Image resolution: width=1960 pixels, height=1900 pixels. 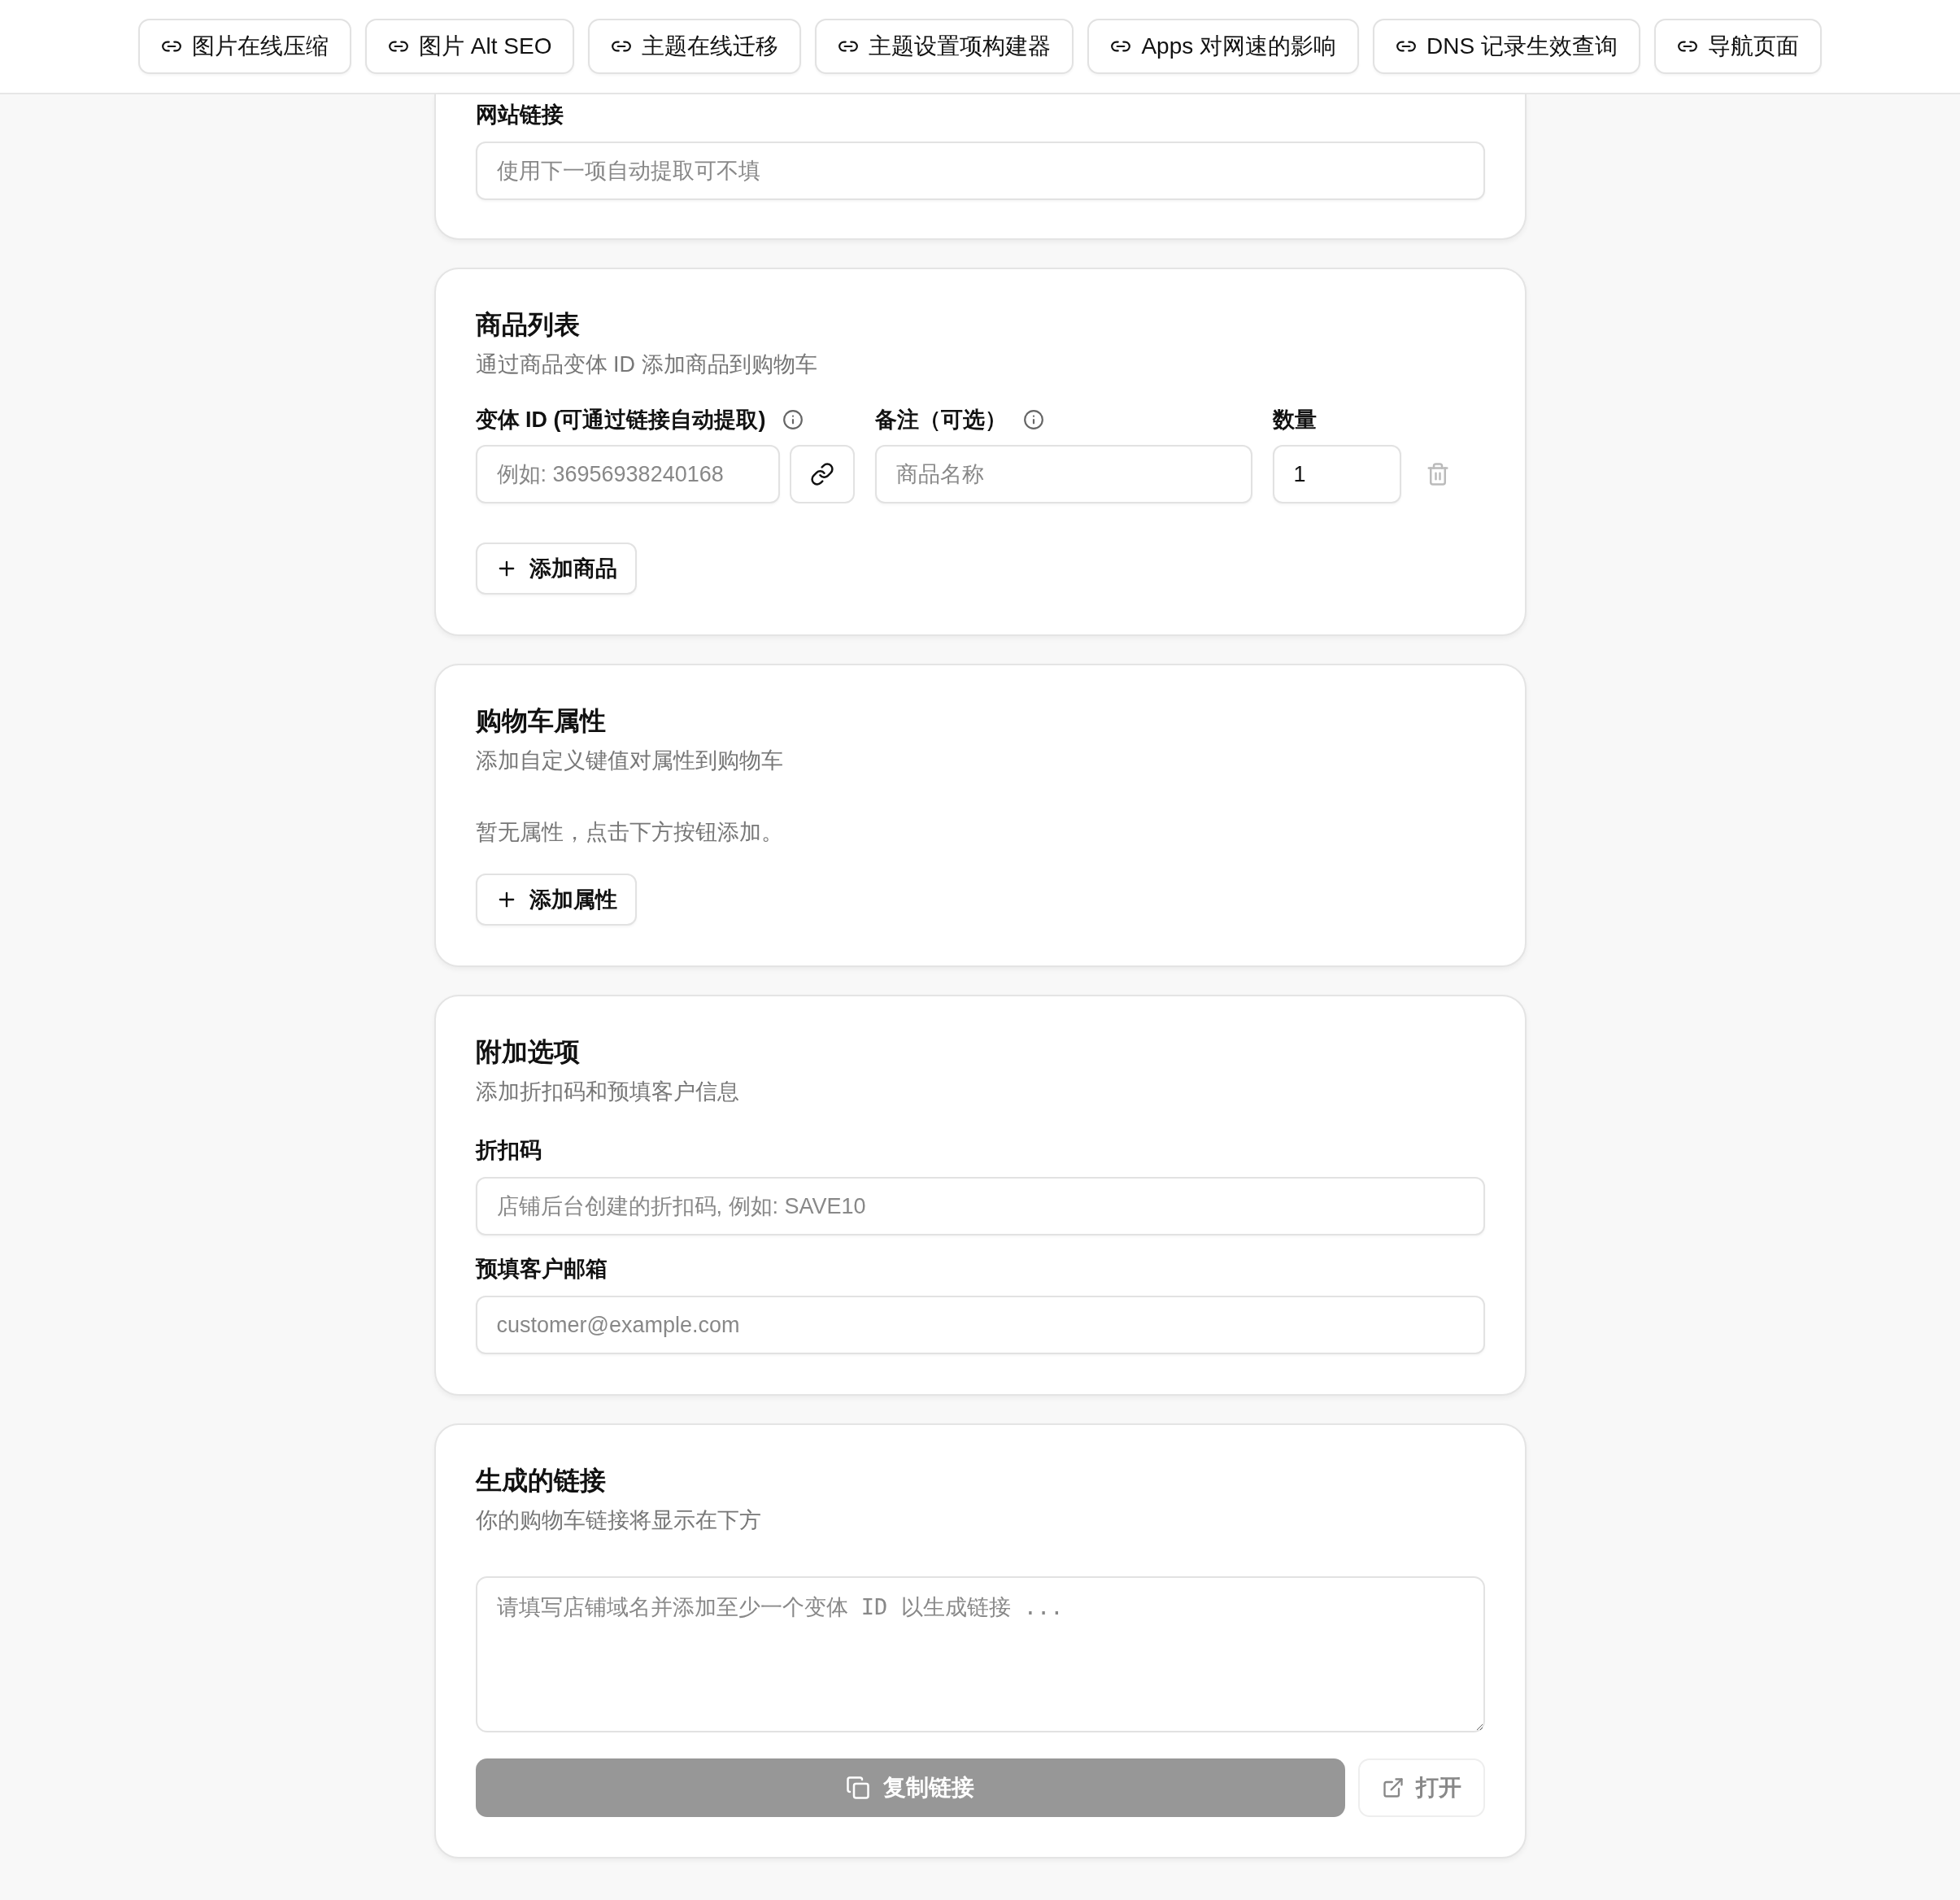 I want to click on section-subtitle: 通过商品变体 ID 添加商品到购物车, so click(x=646, y=364).